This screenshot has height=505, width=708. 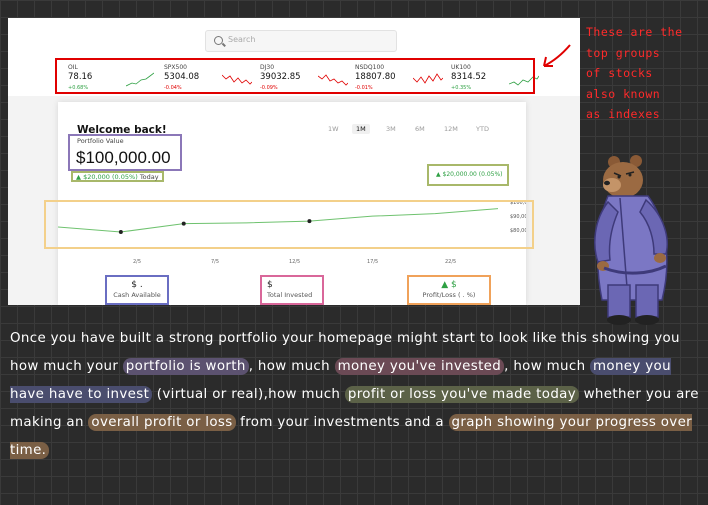 I want to click on para-text: from your investments and a, so click(x=342, y=422).